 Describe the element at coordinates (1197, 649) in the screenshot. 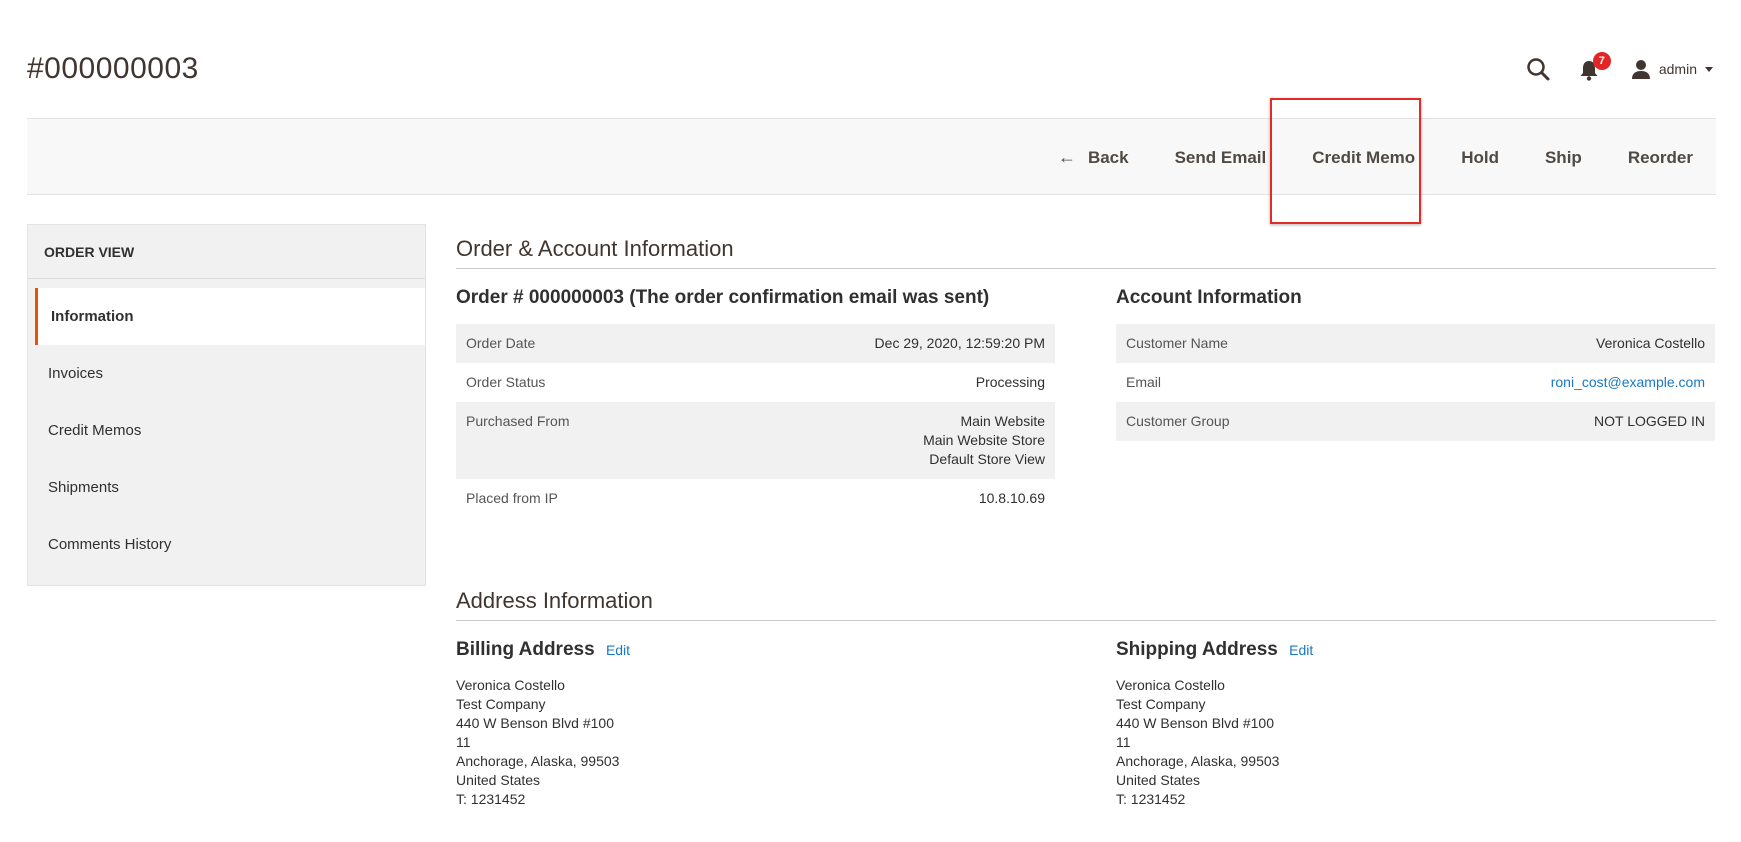

I see `shipping-address-title: Shipping Address` at that location.